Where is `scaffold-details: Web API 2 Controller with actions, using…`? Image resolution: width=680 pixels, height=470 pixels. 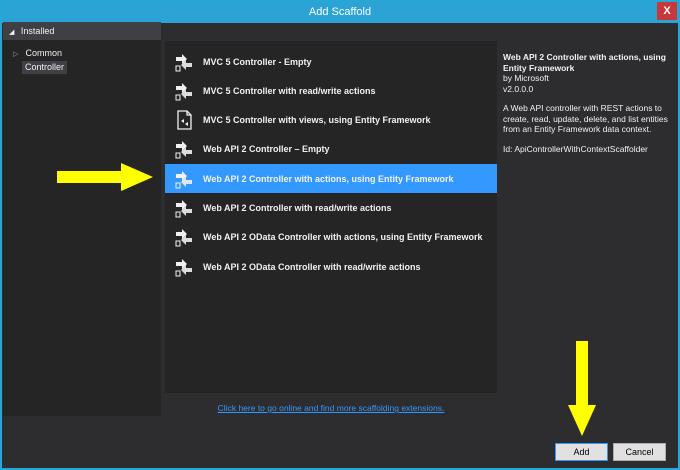
scaffold-details: Web API 2 Controller with actions, using… is located at coordinates (587, 103).